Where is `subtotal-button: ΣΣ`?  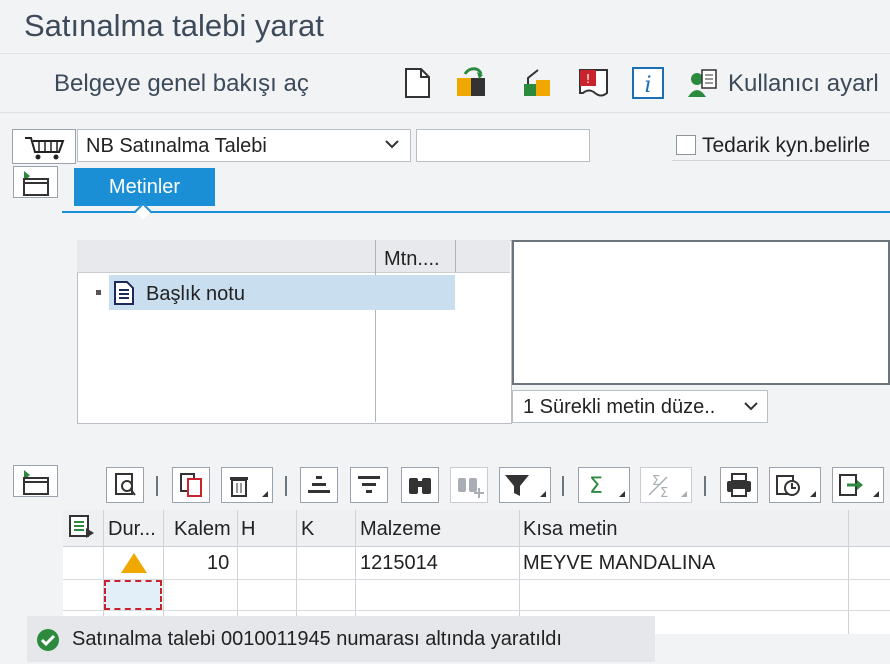
subtotal-button: ΣΣ is located at coordinates (666, 485).